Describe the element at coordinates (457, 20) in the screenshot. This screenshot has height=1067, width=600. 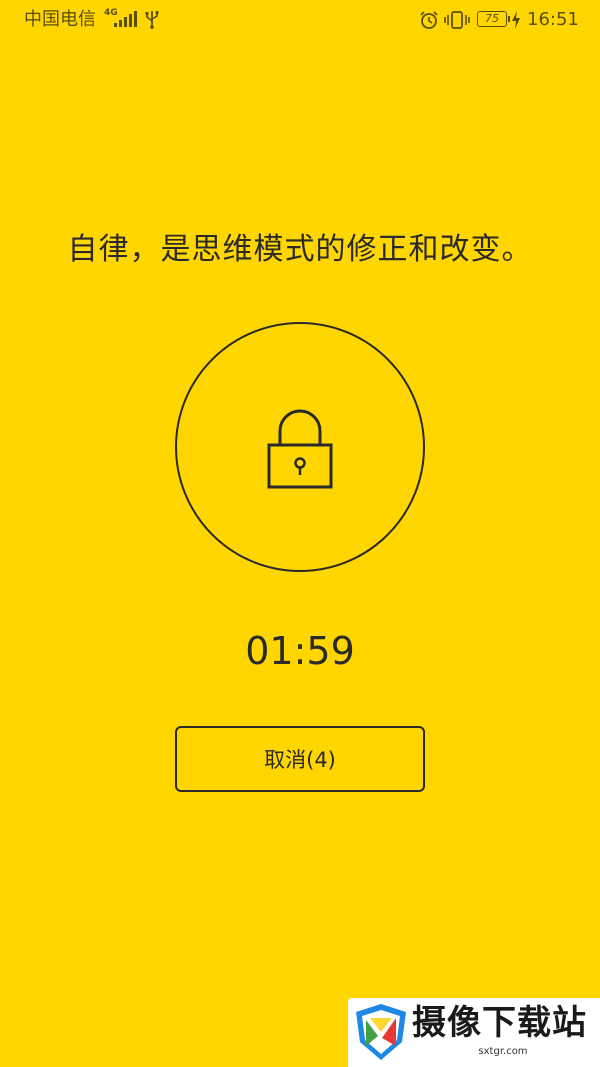
I see `vibrate-icon` at that location.